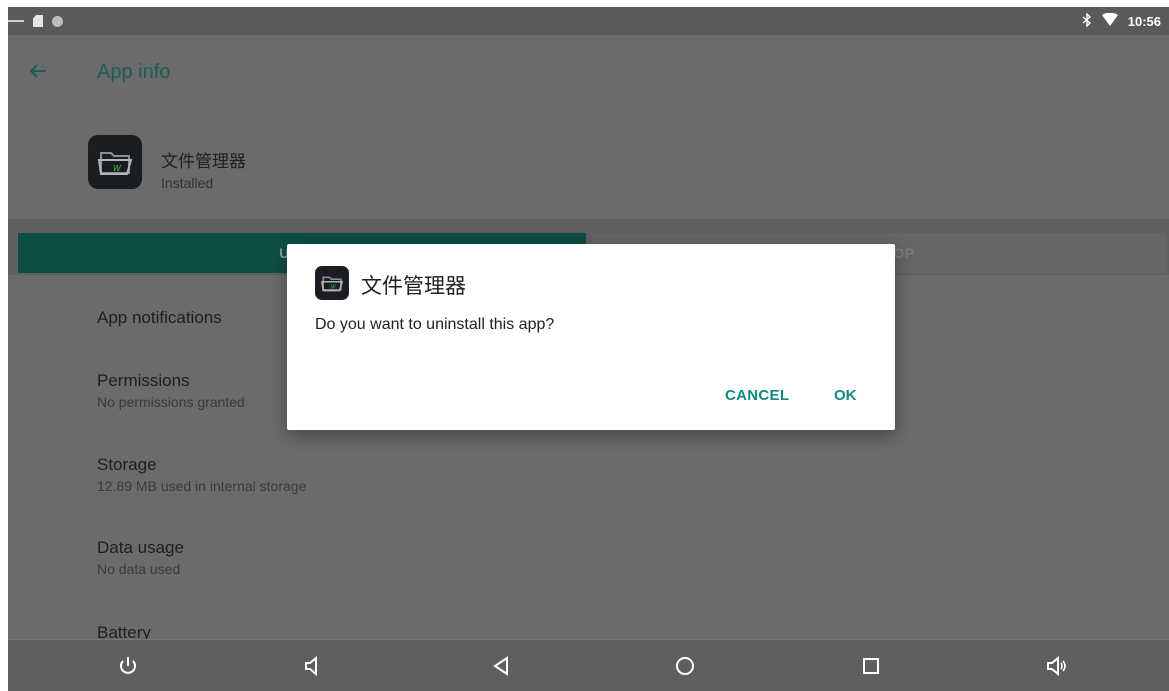  What do you see at coordinates (16, 21) in the screenshot?
I see `minus-icon` at bounding box center [16, 21].